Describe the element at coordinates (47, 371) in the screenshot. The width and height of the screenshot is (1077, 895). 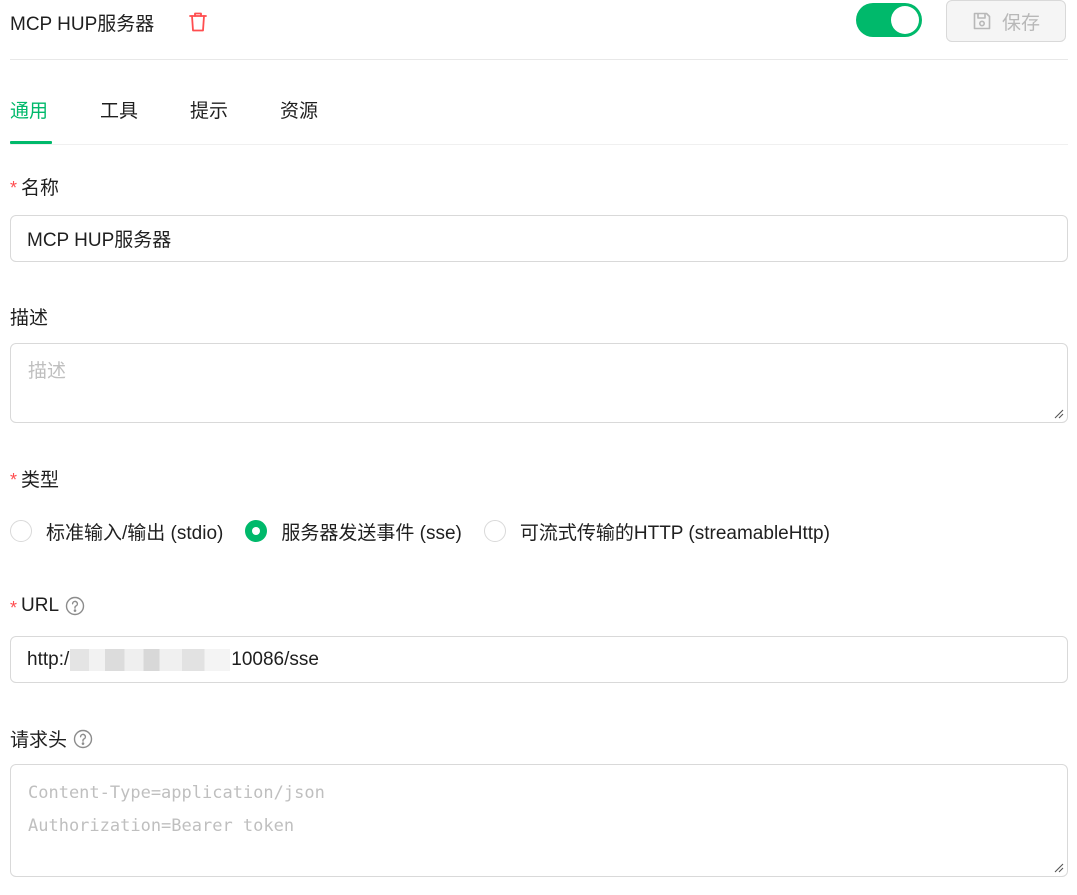
I see `description-placeholder: 描述` at that location.